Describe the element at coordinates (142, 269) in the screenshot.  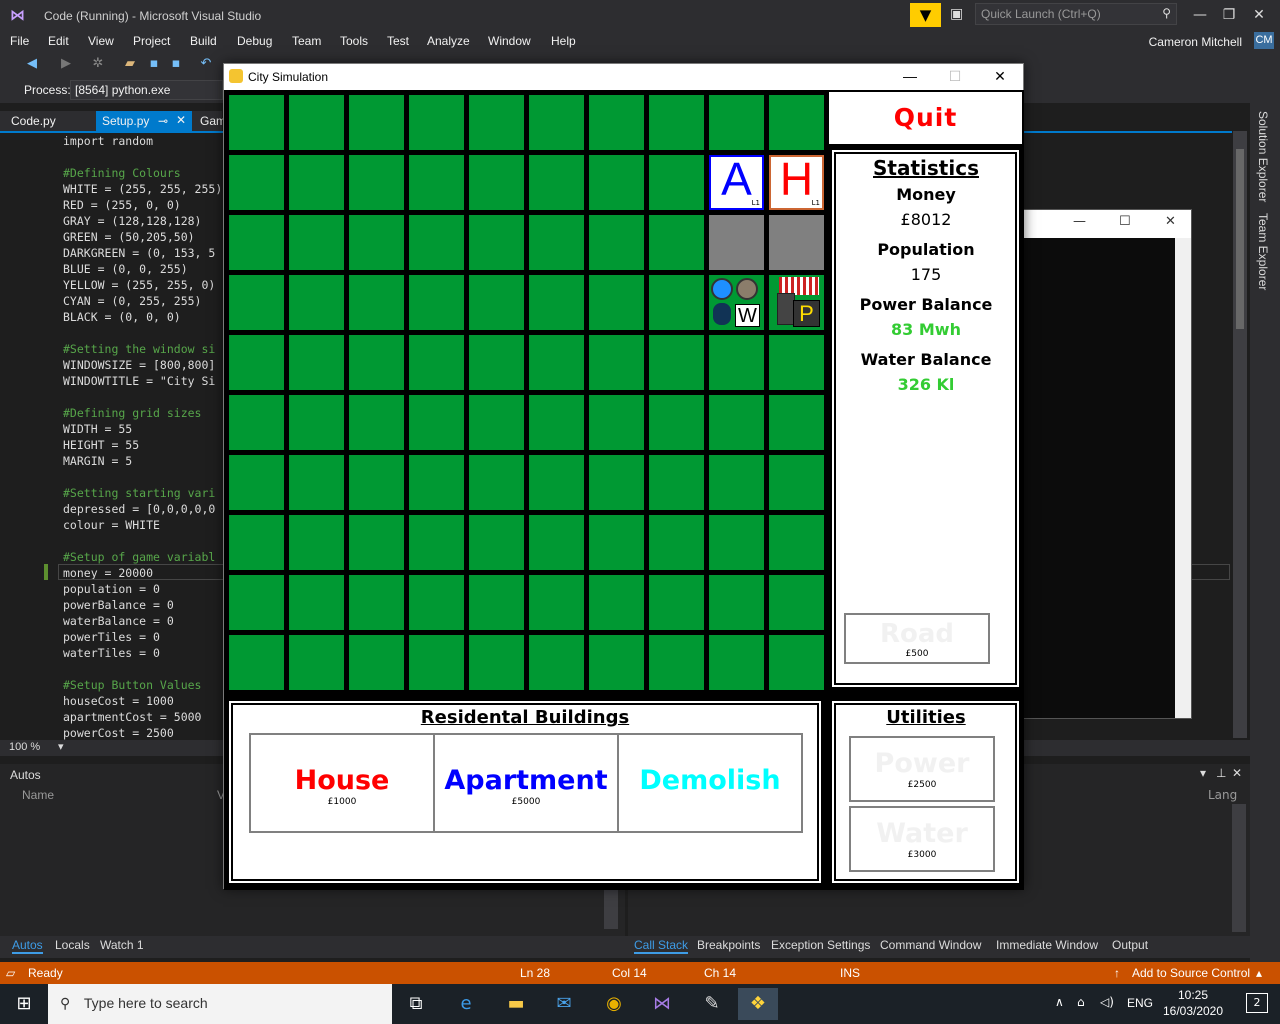
I see `code-line: BLUE = (0, 0, 255)` at that location.